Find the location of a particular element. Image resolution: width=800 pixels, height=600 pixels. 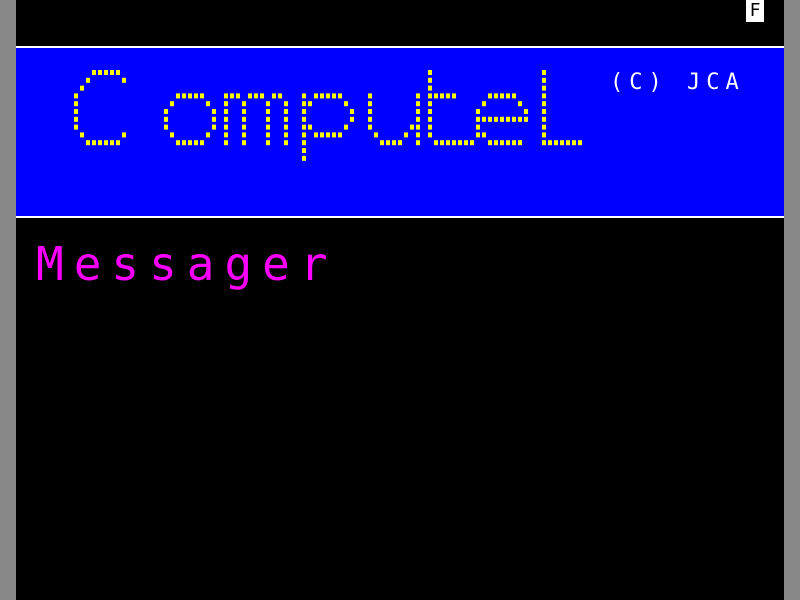

connection-status-indicator: F is located at coordinates (755, 11).